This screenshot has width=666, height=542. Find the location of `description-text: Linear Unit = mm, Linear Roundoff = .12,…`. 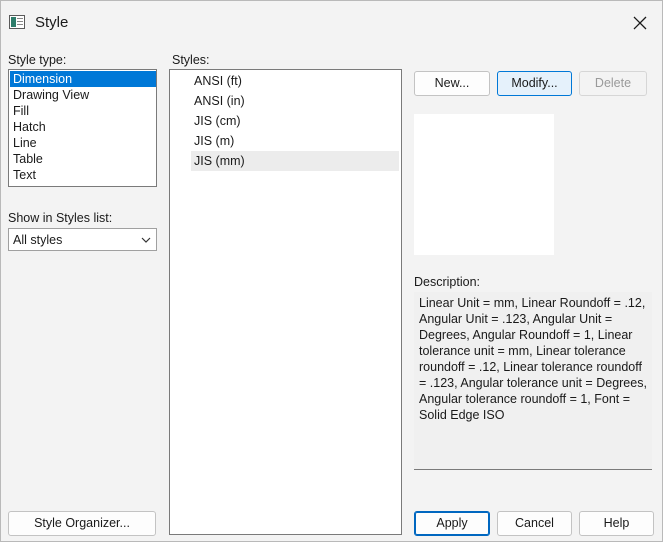

description-text: Linear Unit = mm, Linear Roundoff = .12,… is located at coordinates (533, 381).